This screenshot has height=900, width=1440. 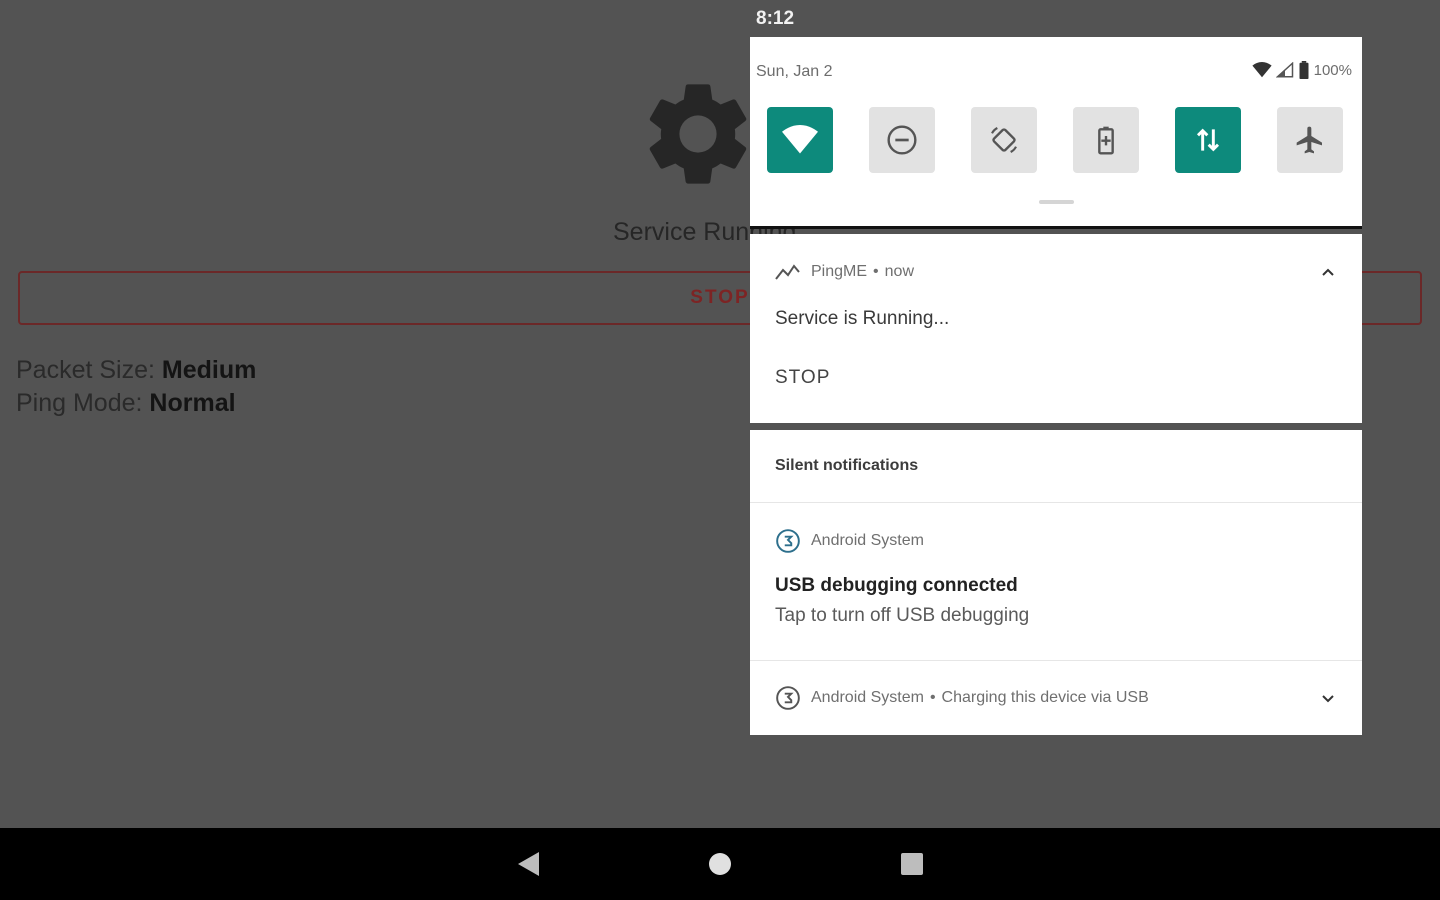 I want to click on packet-size-row: Packet Size: Medium, so click(x=136, y=370).